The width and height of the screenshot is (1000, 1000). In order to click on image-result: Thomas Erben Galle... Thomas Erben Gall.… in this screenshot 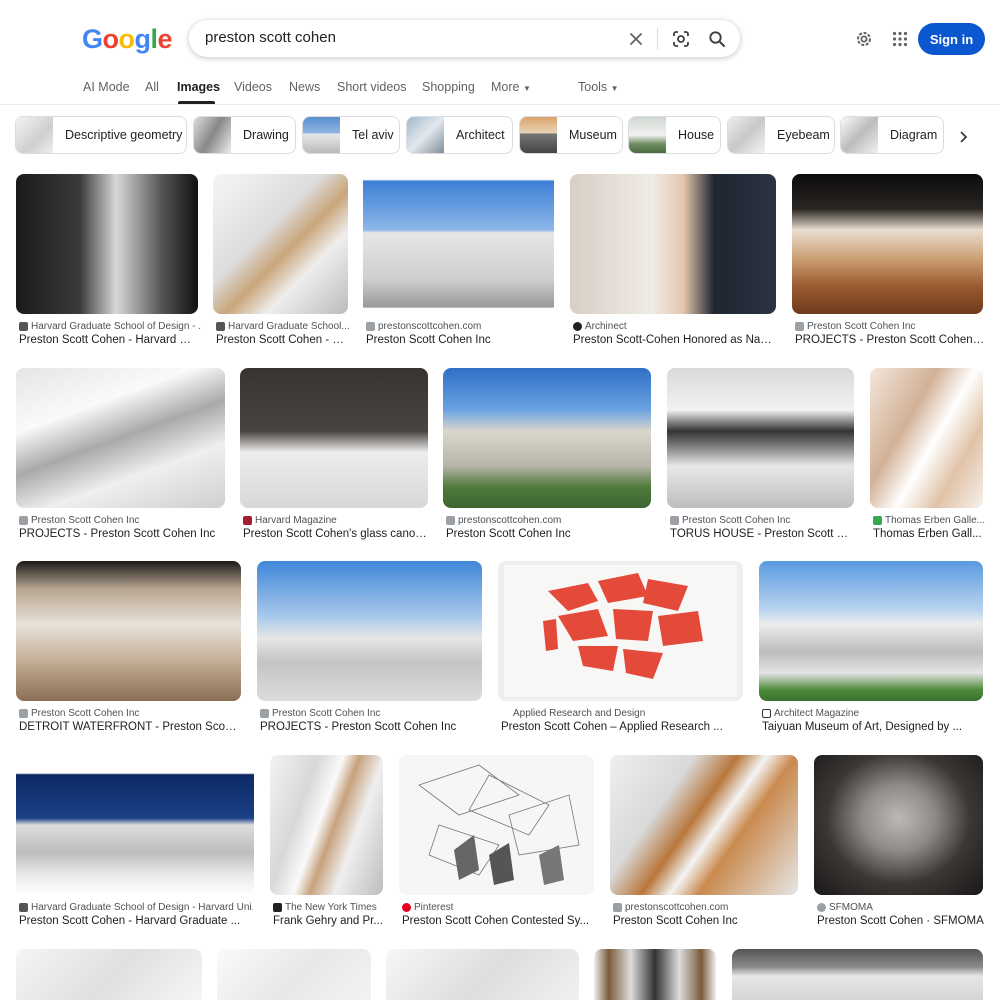, I will do `click(928, 455)`.